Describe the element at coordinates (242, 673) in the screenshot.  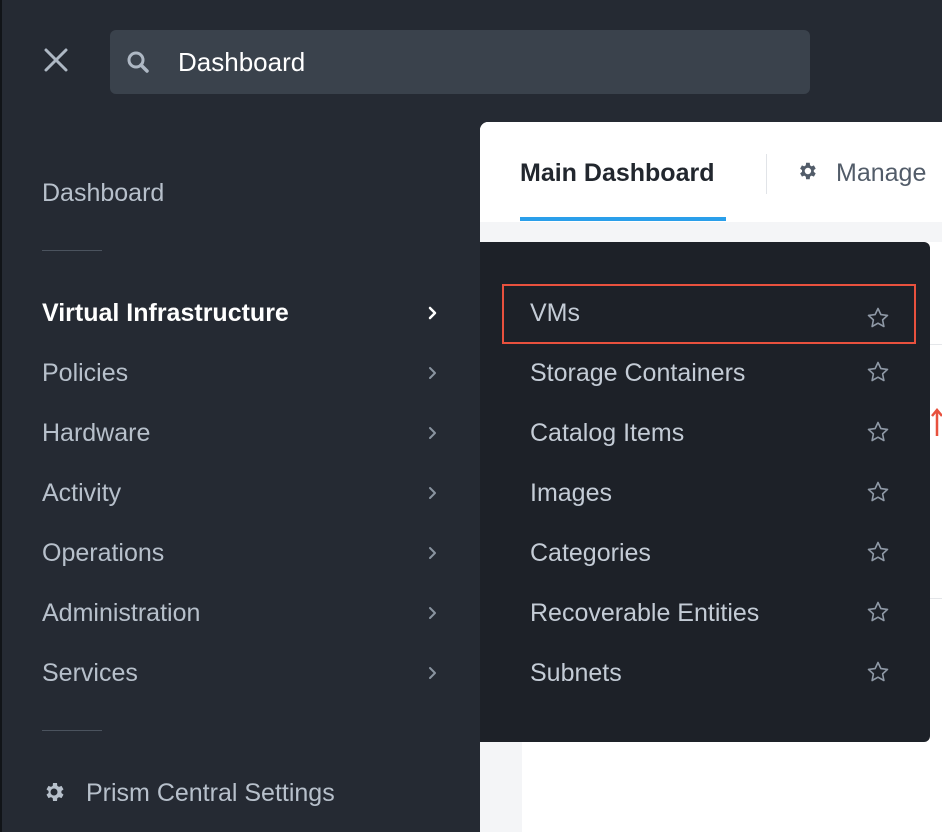
I see `sidebar-item-services: Services` at that location.